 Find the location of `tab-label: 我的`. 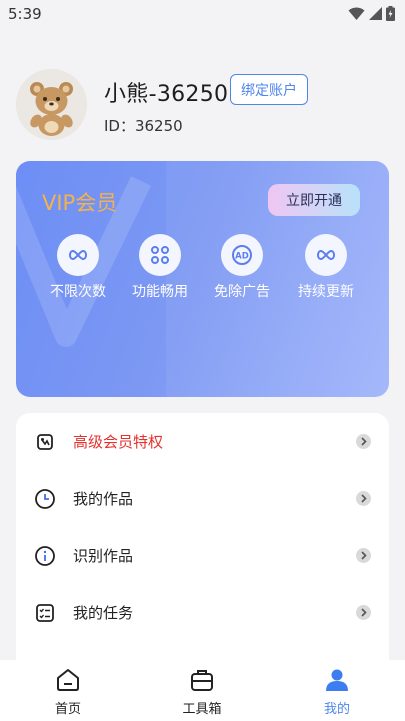

tab-label: 我的 is located at coordinates (336, 709).